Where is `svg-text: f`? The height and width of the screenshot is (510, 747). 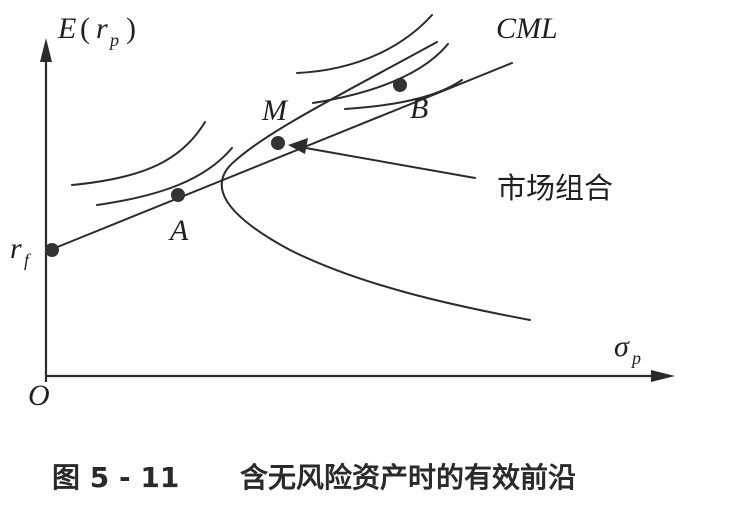
svg-text: f is located at coordinates (28, 260).